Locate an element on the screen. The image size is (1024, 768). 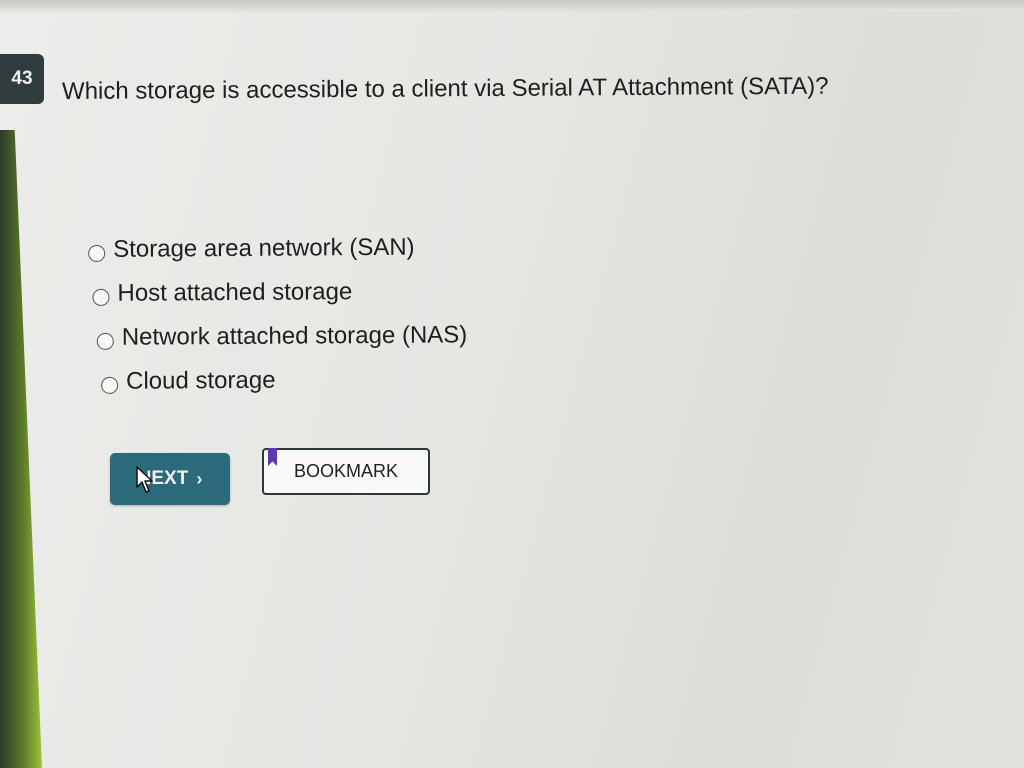
bookmark-button-label: BOOKMARK is located at coordinates (346, 471).